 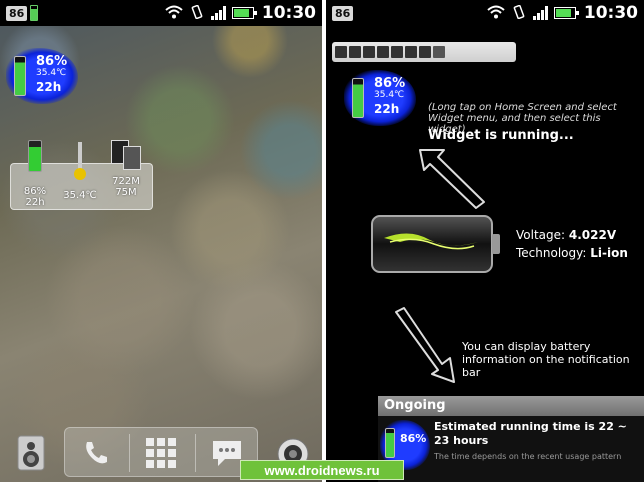 I want to click on watermark: www.droidnews.ru, so click(x=322, y=470).